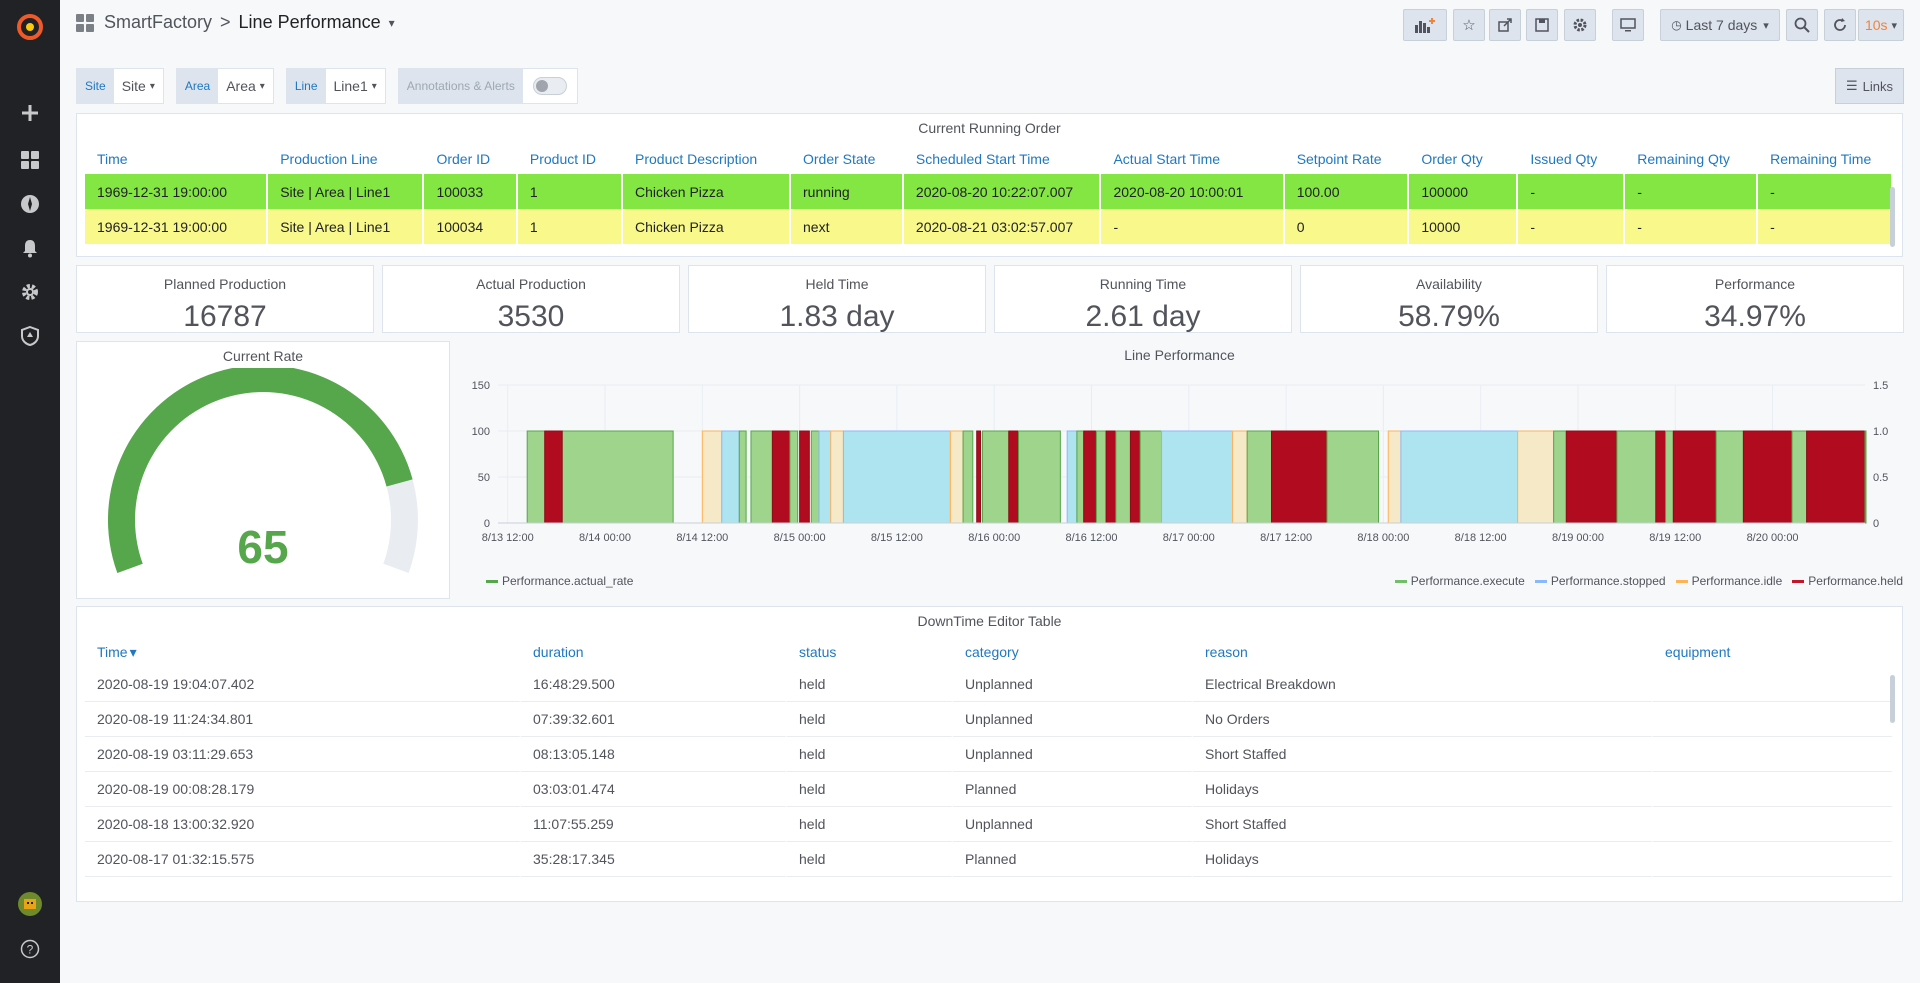 The image size is (1920, 983). Describe the element at coordinates (1847, 581) in the screenshot. I see `legend-item: Performance.held` at that location.